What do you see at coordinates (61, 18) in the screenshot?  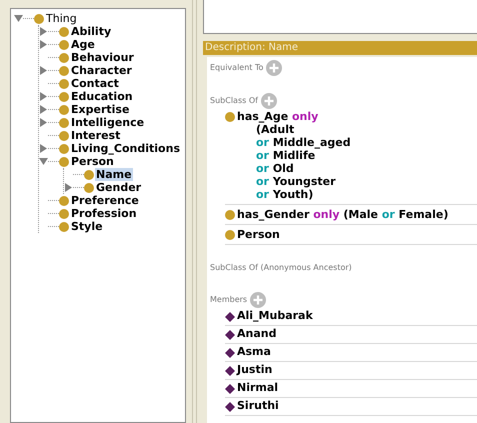 I see `tree-item: Thing` at bounding box center [61, 18].